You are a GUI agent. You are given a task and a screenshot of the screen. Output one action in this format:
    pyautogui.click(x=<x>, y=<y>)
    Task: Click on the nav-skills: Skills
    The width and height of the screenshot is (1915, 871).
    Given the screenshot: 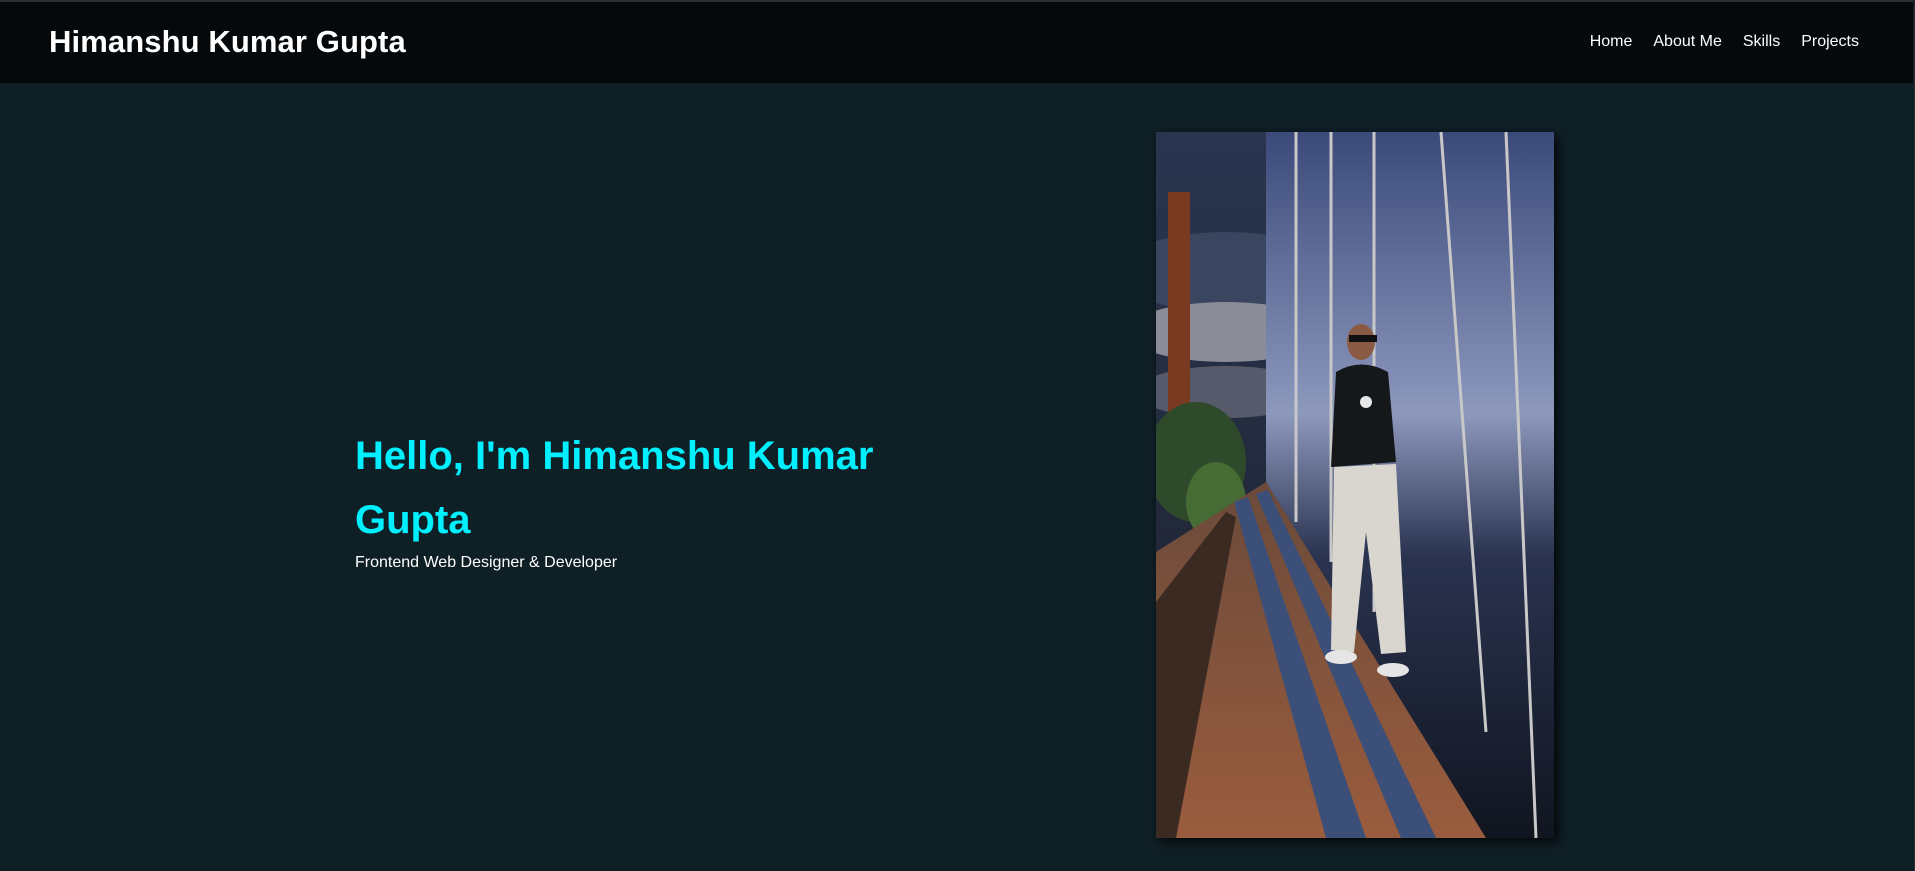 What is the action you would take?
    pyautogui.click(x=1761, y=42)
    